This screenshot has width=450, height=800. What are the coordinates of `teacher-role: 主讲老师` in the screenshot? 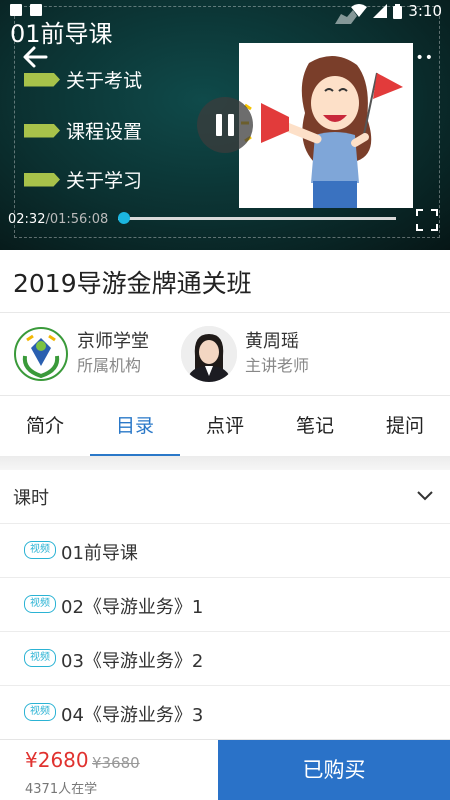 It's located at (277, 365).